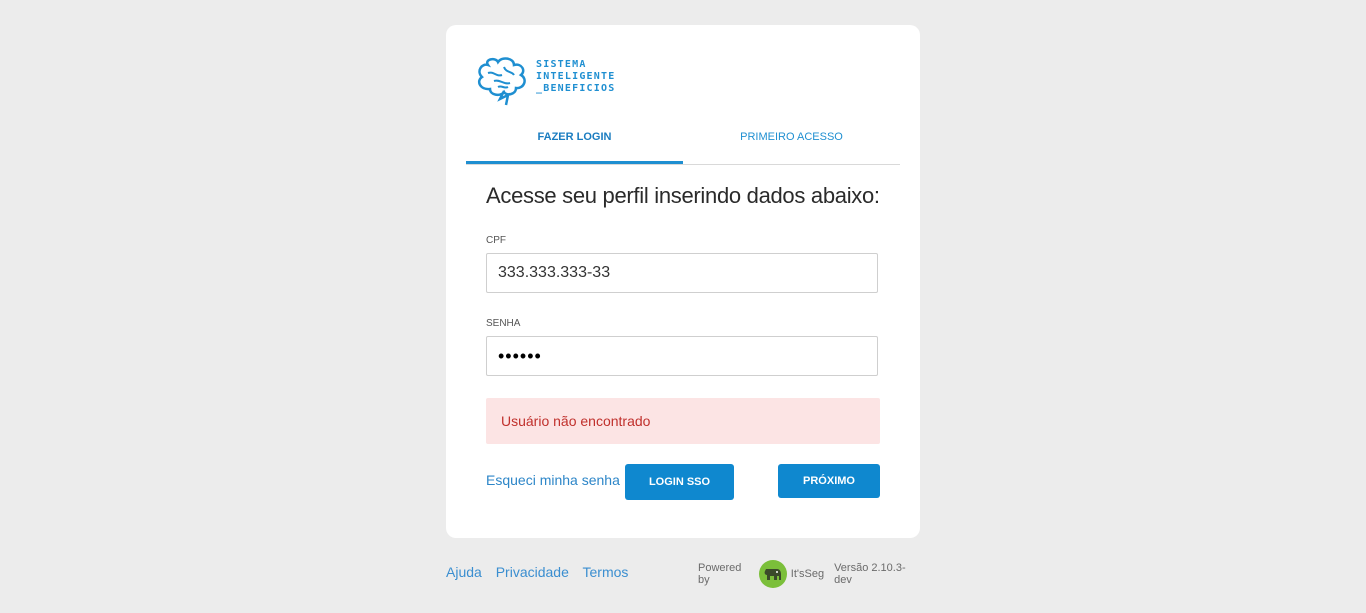  Describe the element at coordinates (553, 480) in the screenshot. I see `forgot-password-link: Esqueci minha senha` at that location.